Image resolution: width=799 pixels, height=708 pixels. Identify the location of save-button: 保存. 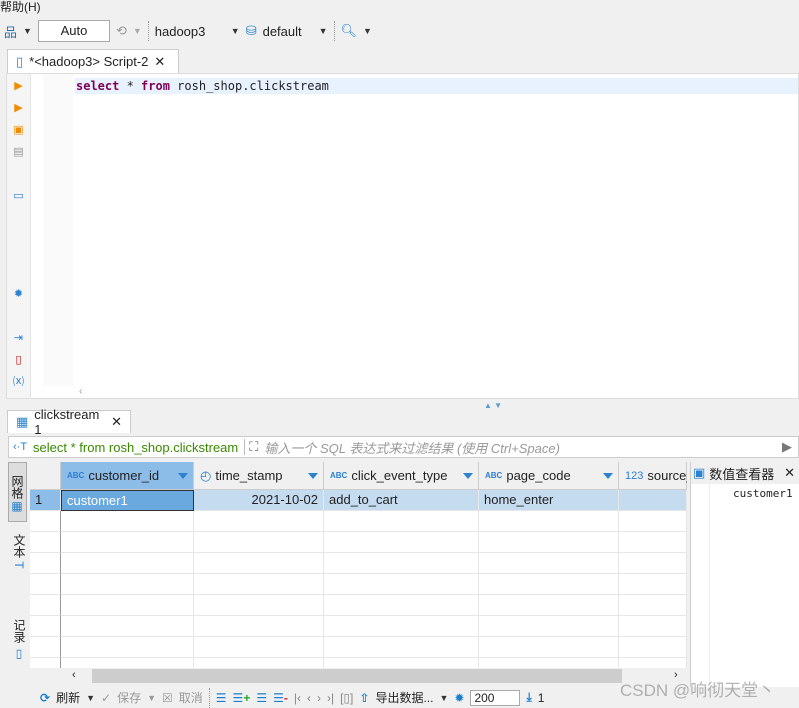
(129, 697).